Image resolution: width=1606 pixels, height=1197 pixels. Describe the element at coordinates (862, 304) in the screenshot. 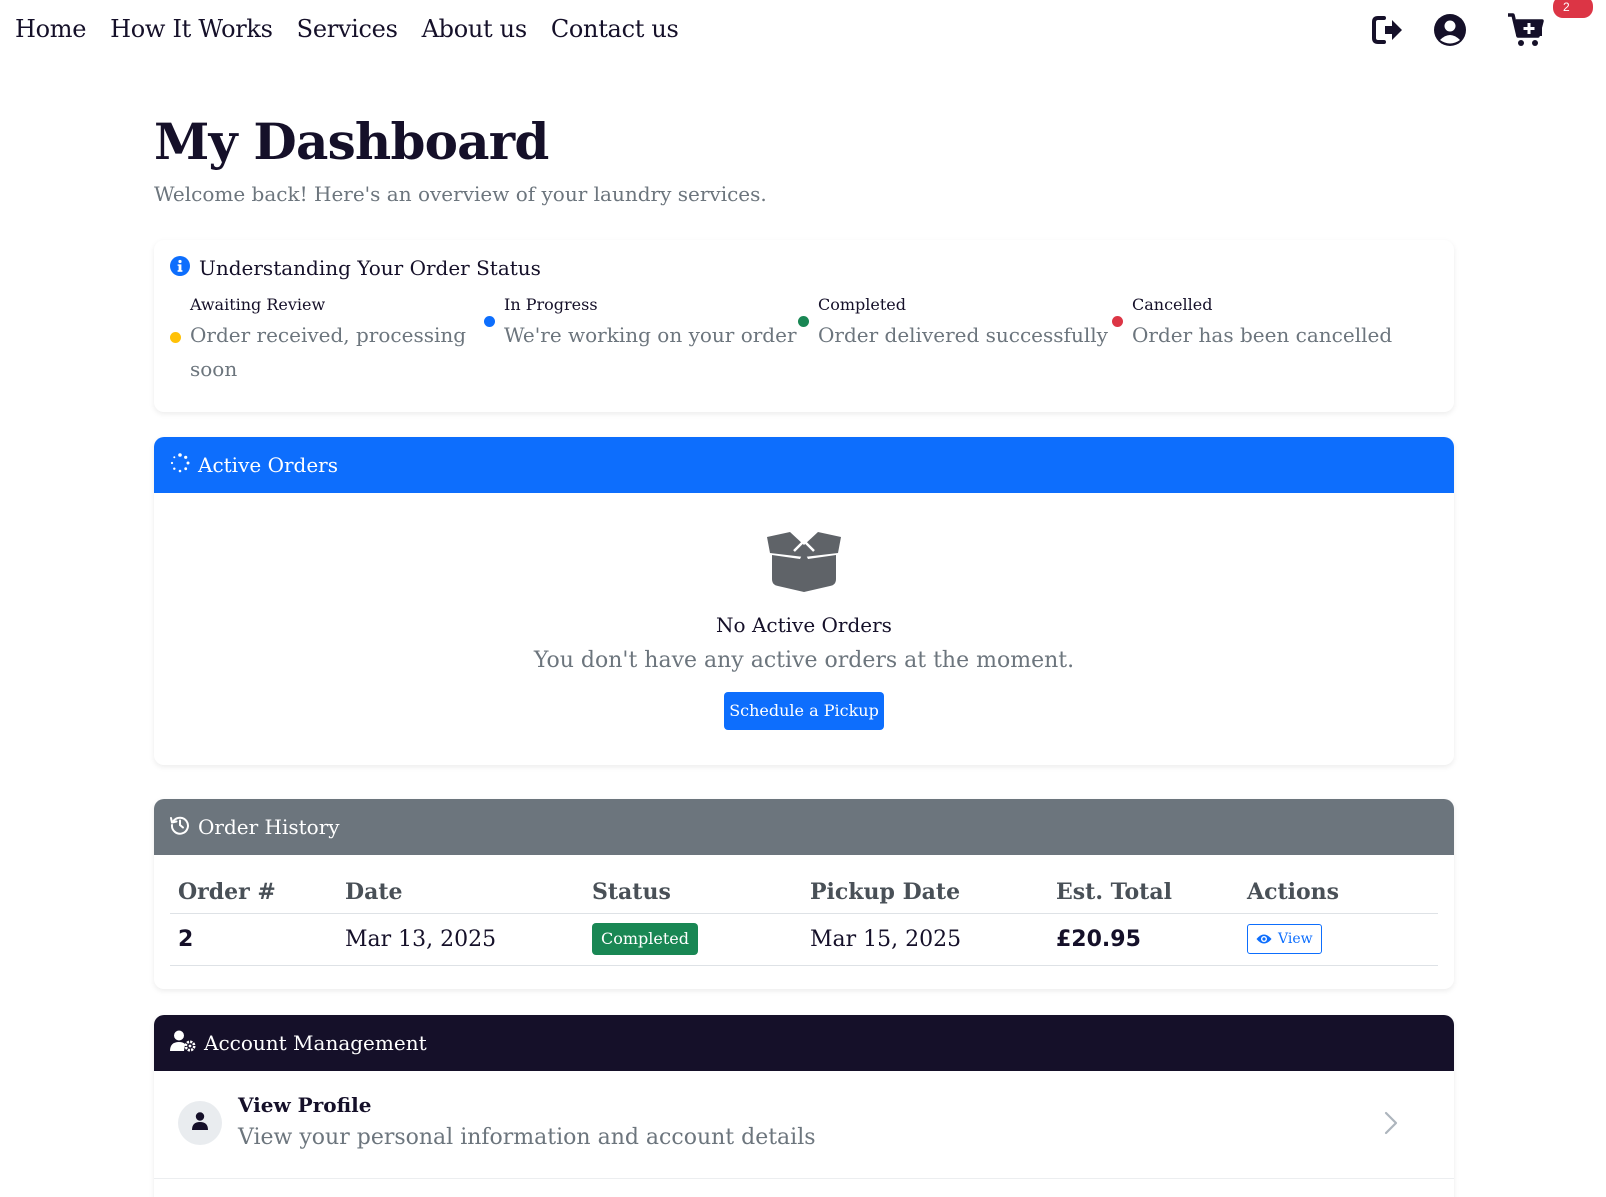

I see `legend-label: Completed` at that location.